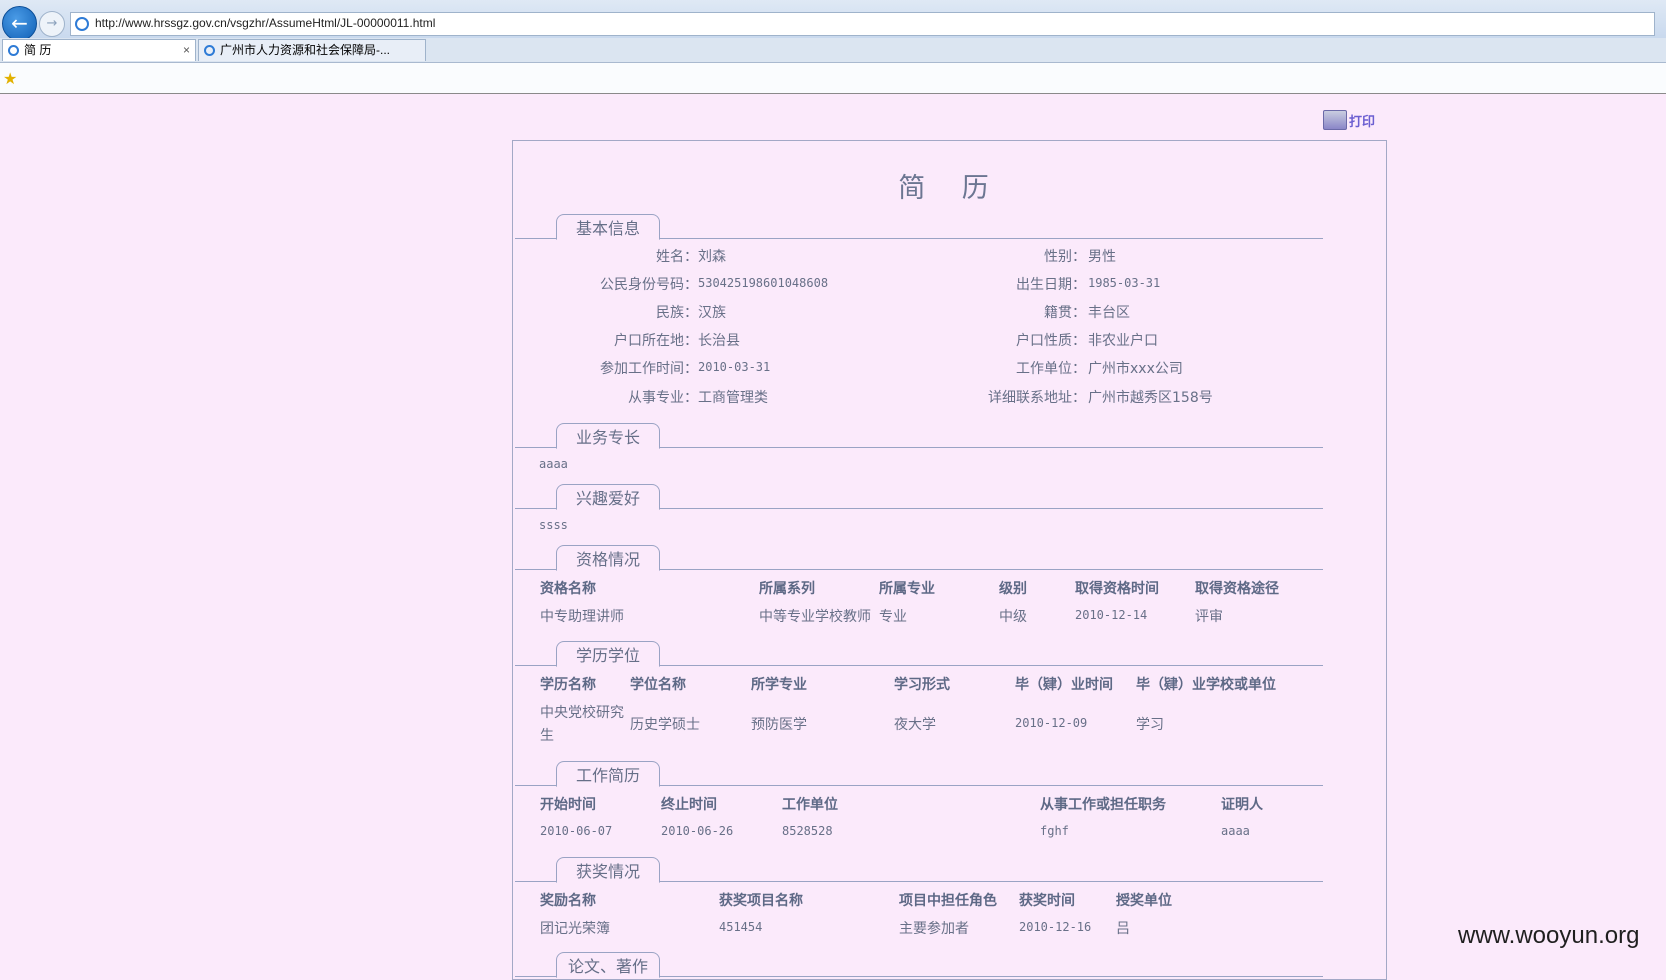 Image resolution: width=1666 pixels, height=980 pixels. Describe the element at coordinates (186, 50) in the screenshot. I see `close-tab-icon: ×` at that location.